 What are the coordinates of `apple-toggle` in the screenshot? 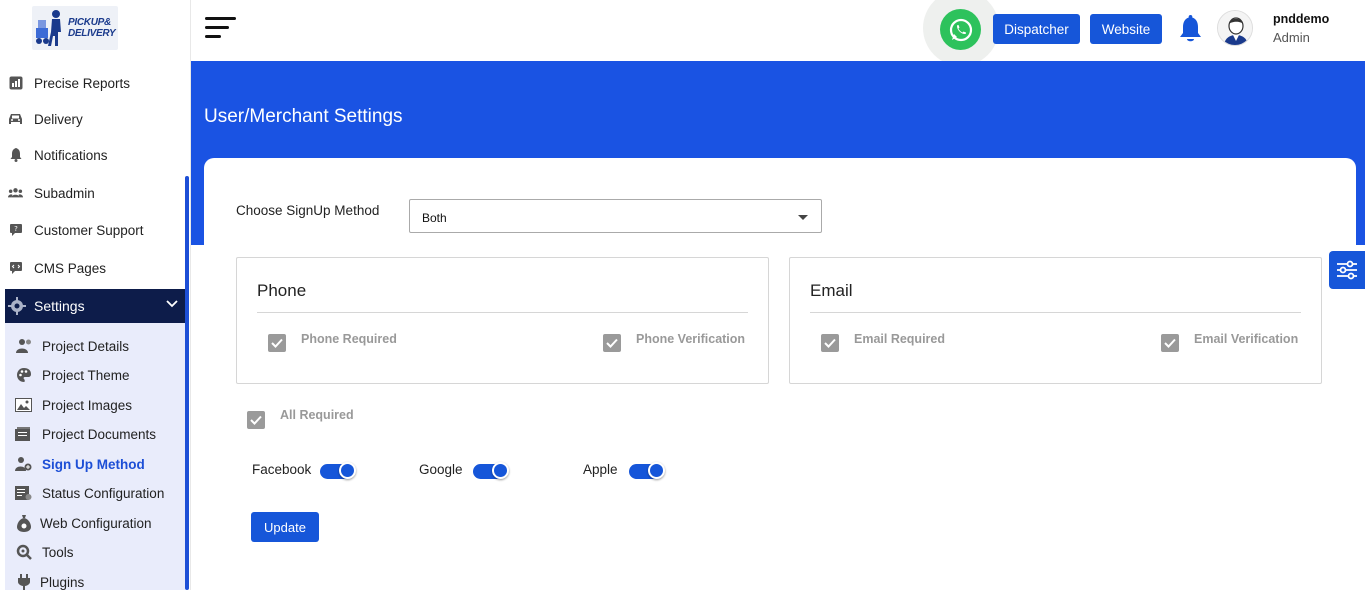 It's located at (647, 470).